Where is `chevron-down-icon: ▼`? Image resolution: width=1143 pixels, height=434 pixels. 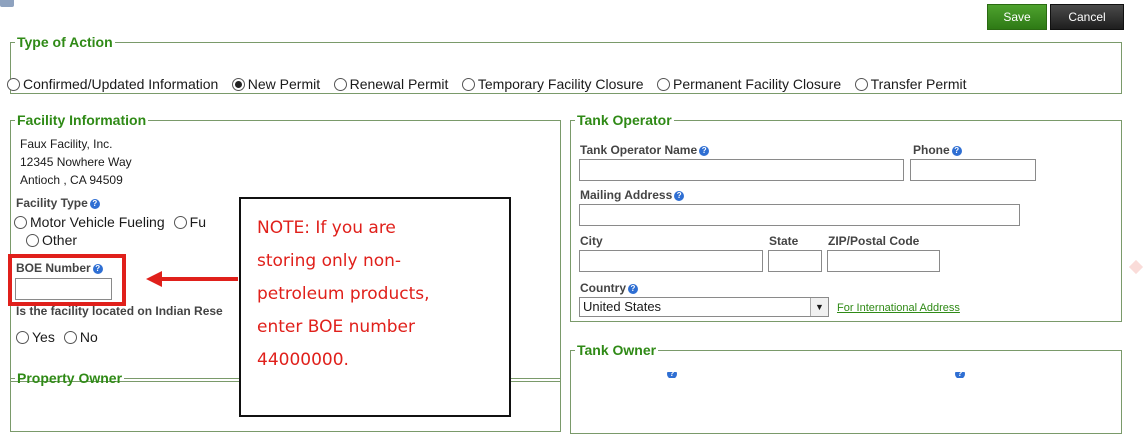 chevron-down-icon: ▼ is located at coordinates (819, 307).